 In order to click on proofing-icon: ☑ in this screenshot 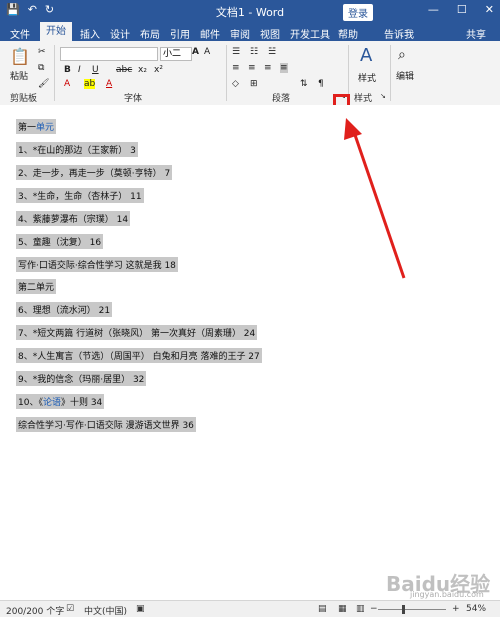, I will do `click(70, 609)`.